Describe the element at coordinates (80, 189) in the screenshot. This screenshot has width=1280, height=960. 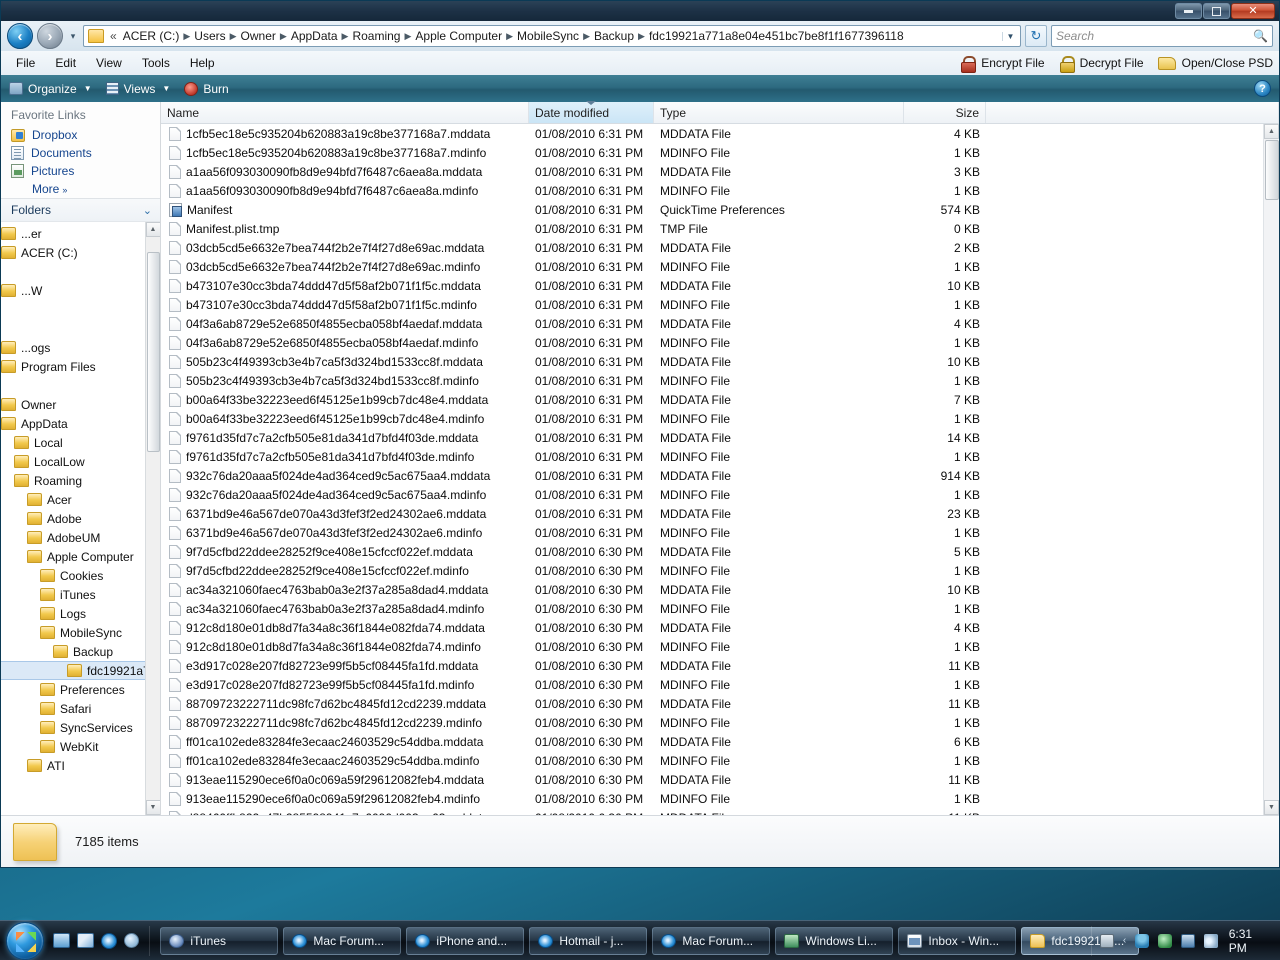
I see `sidebar-more-button: More»` at that location.